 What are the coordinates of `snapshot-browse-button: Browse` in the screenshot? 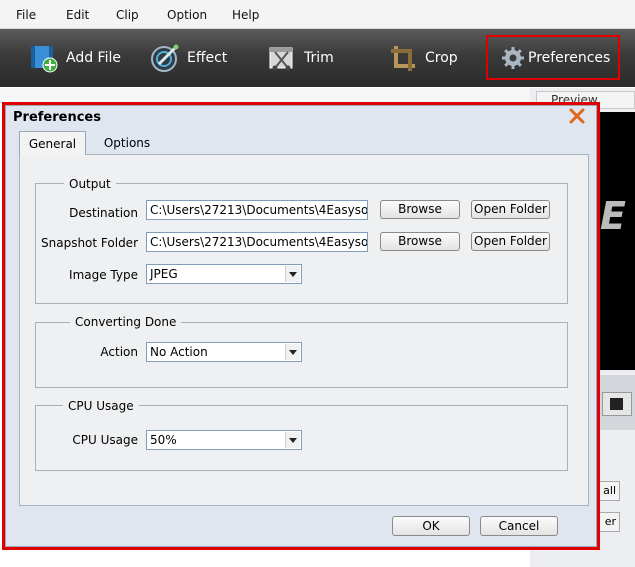 It's located at (420, 241).